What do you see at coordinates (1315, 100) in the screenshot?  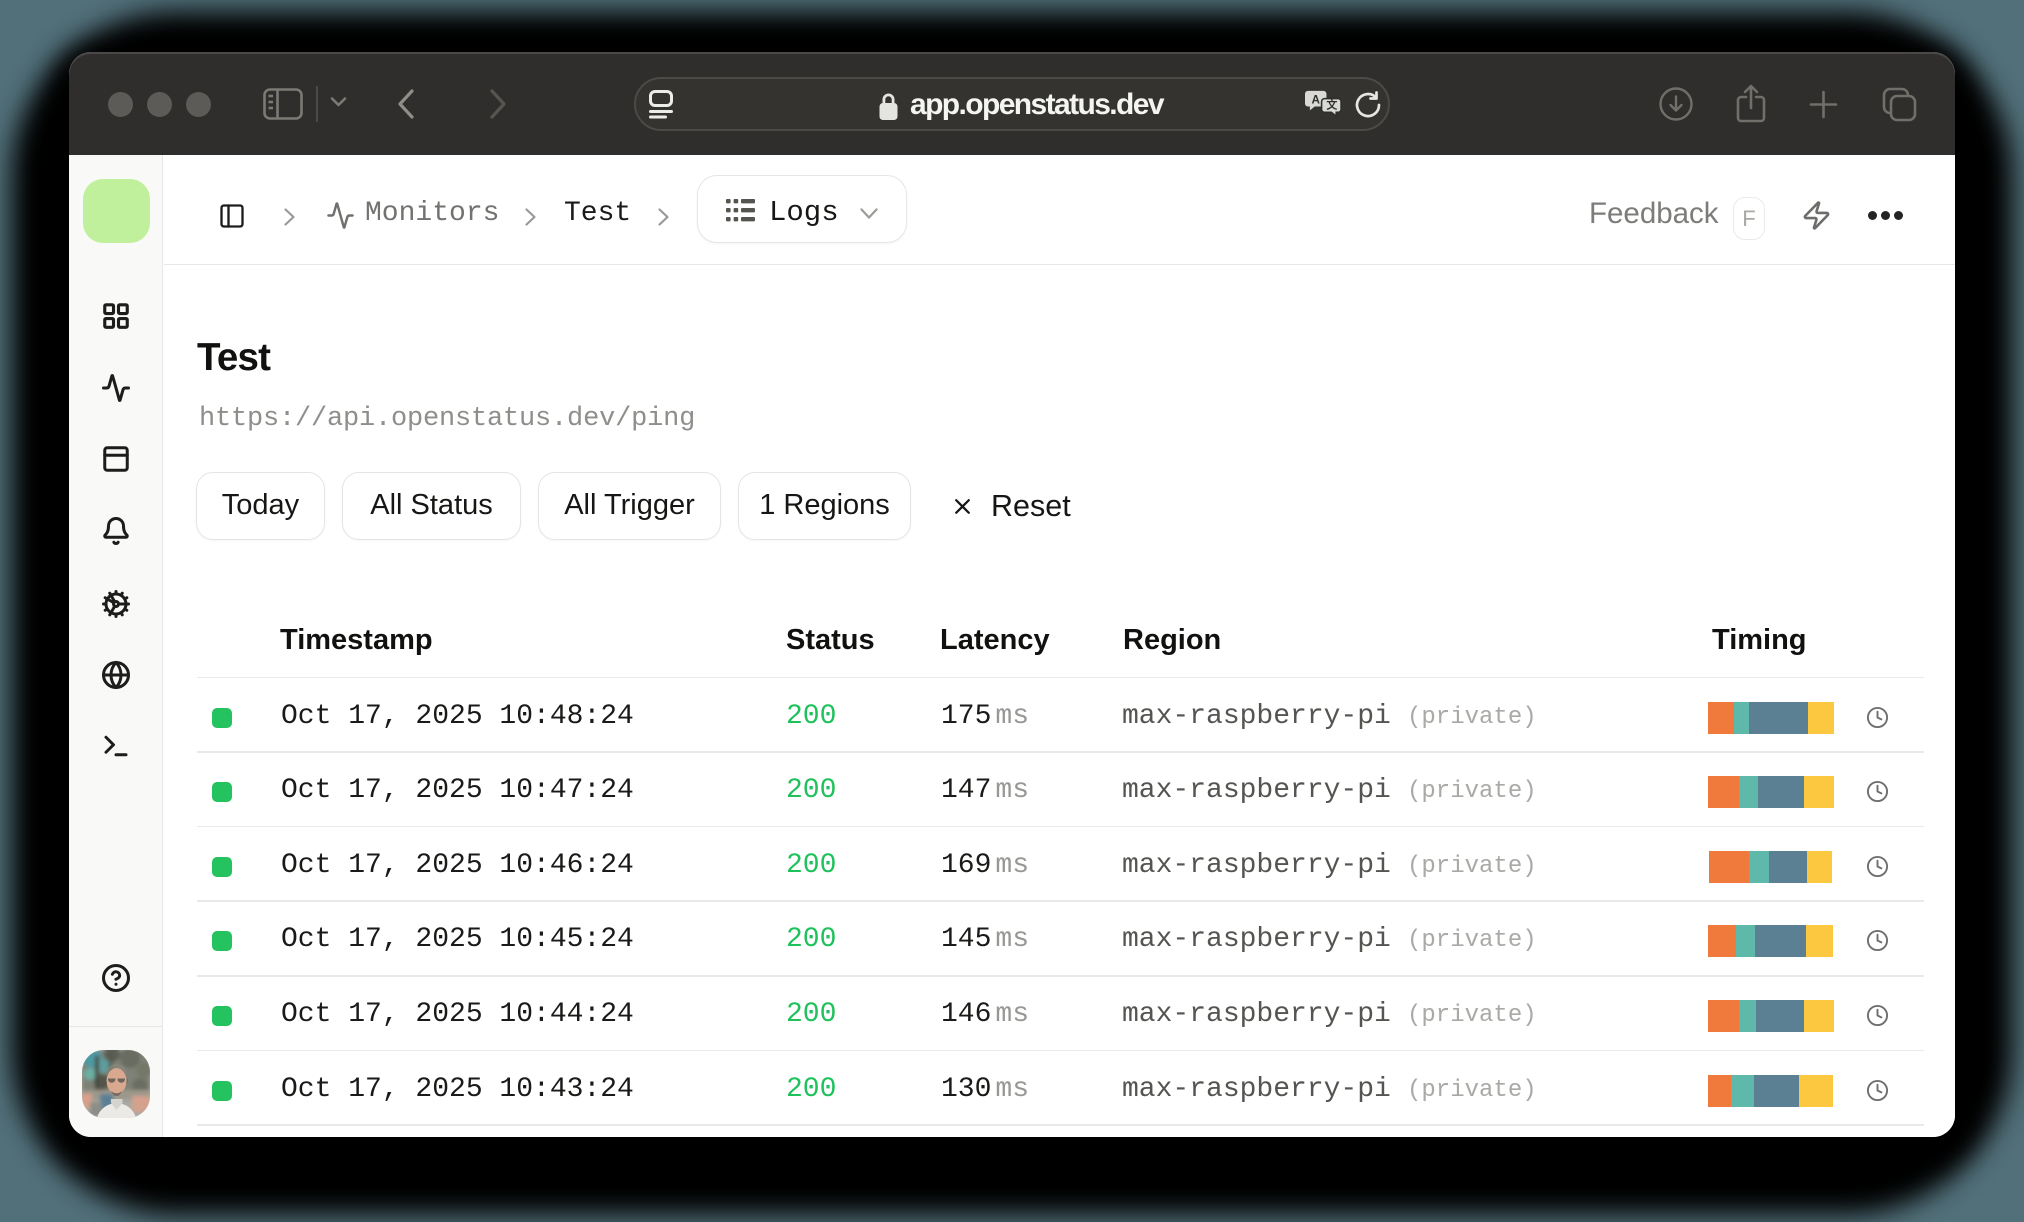 I see `svg-text: A` at bounding box center [1315, 100].